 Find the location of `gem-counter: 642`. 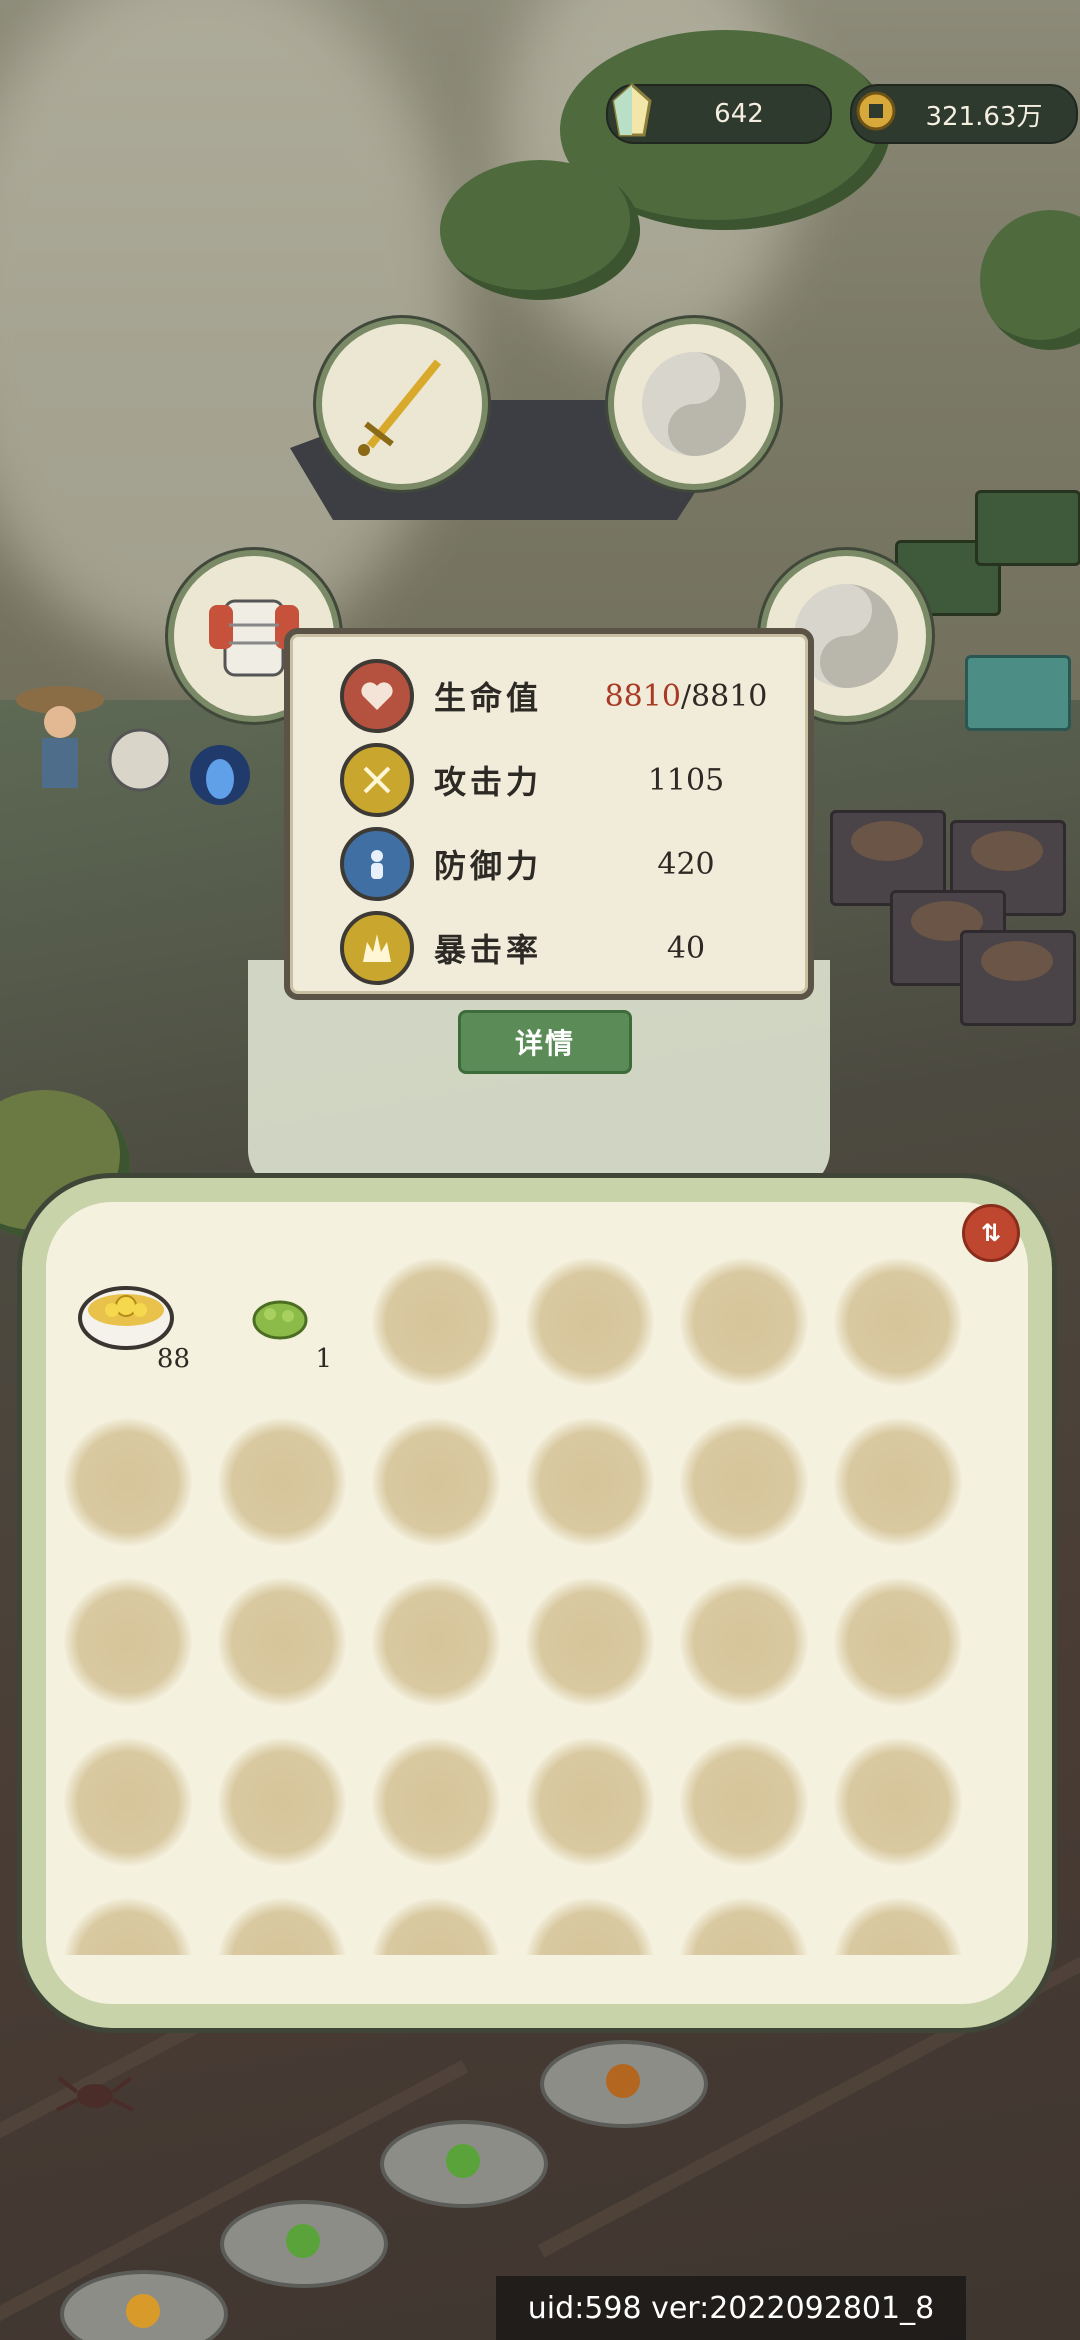

gem-counter: 642 is located at coordinates (719, 113).